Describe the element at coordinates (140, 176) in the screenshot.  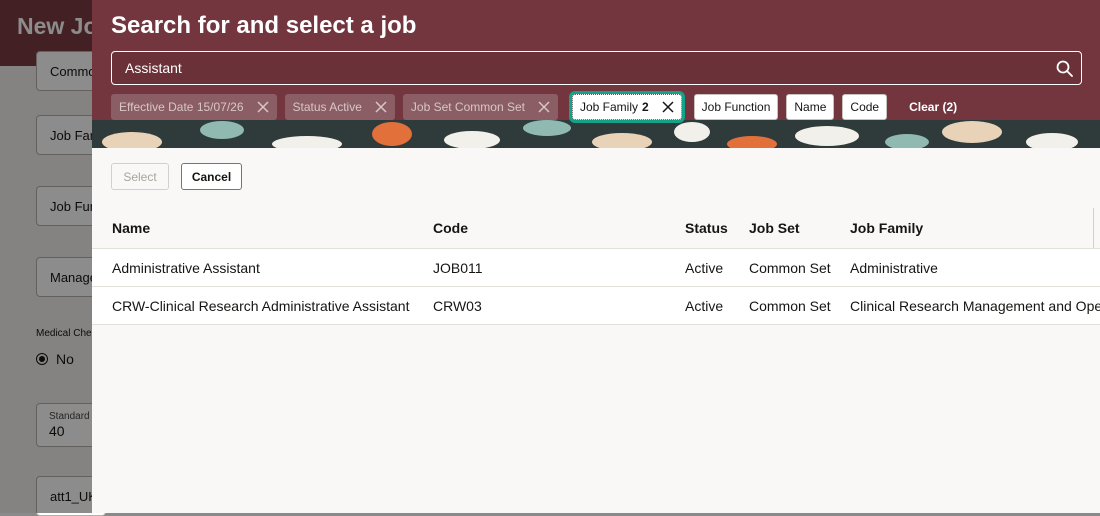
I see `select-button: Select` at that location.